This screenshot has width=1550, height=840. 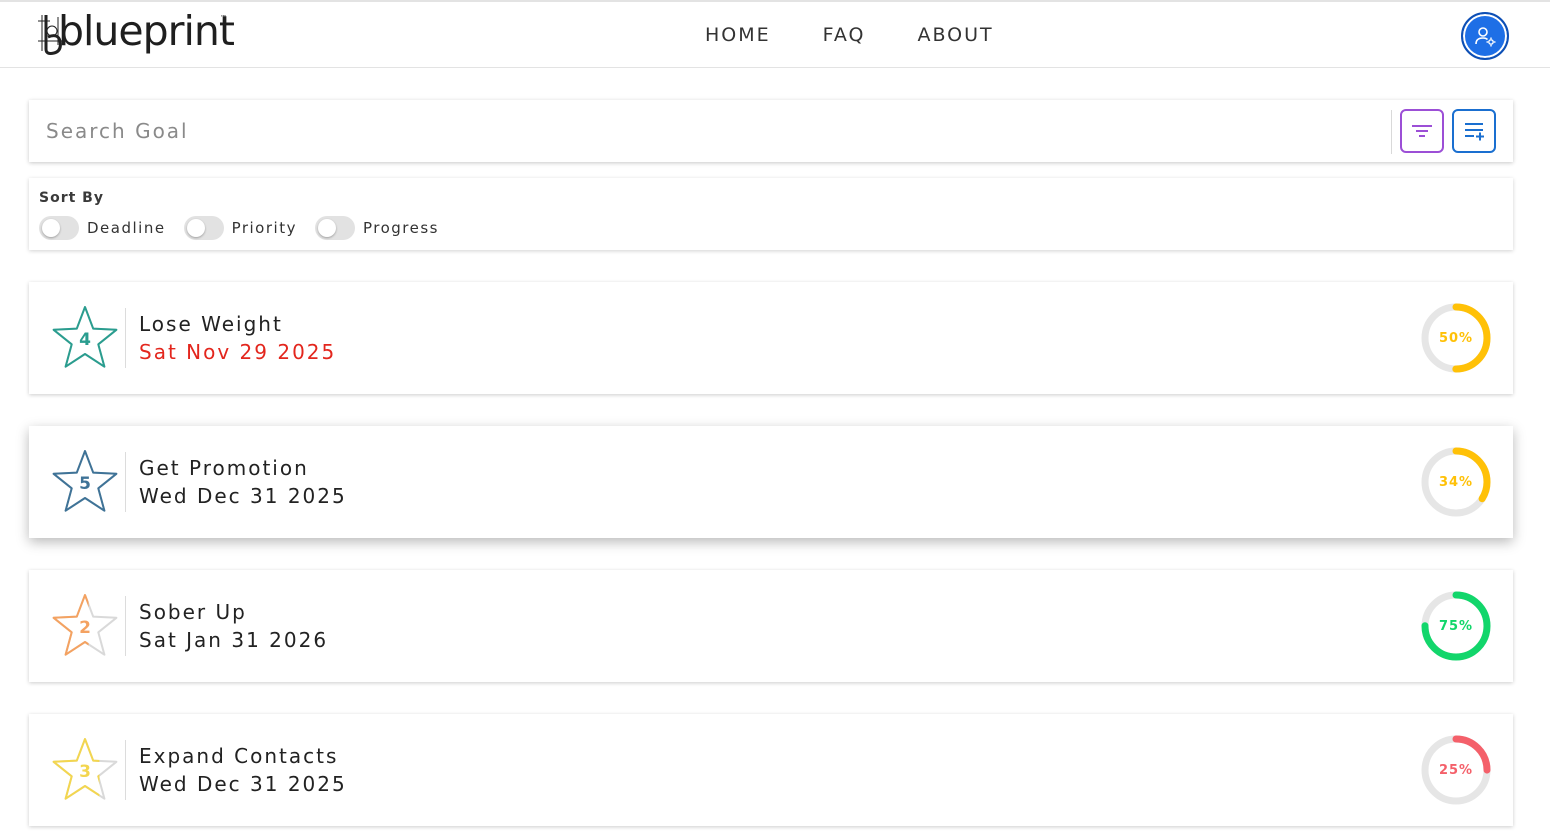 What do you see at coordinates (1456, 338) in the screenshot?
I see `progress-label: 50%` at bounding box center [1456, 338].